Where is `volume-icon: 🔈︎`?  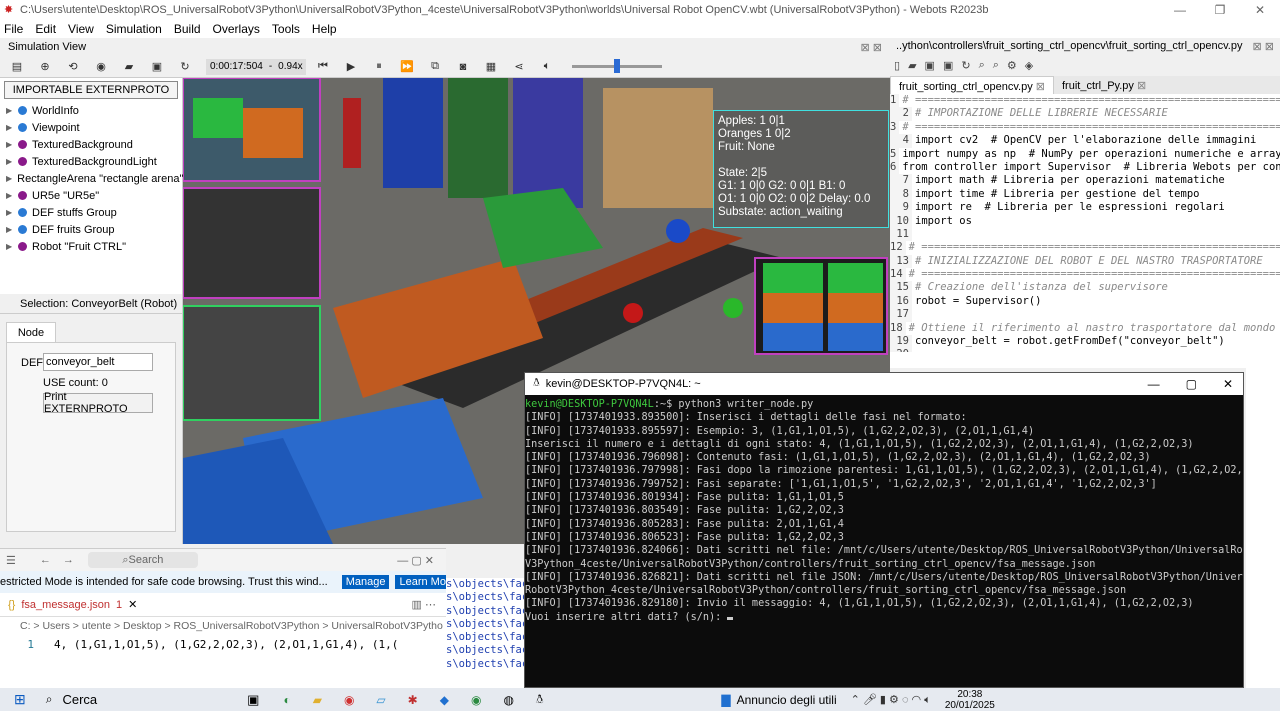
volume-icon: 🔈︎ is located at coordinates (547, 67).